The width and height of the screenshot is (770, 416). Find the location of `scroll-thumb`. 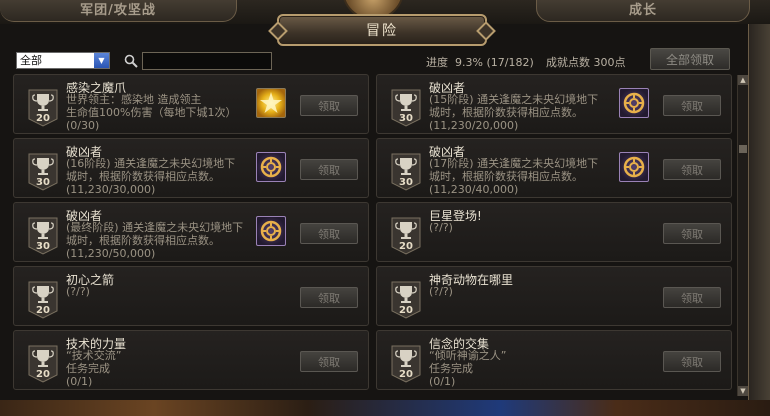

scroll-thumb is located at coordinates (743, 149).